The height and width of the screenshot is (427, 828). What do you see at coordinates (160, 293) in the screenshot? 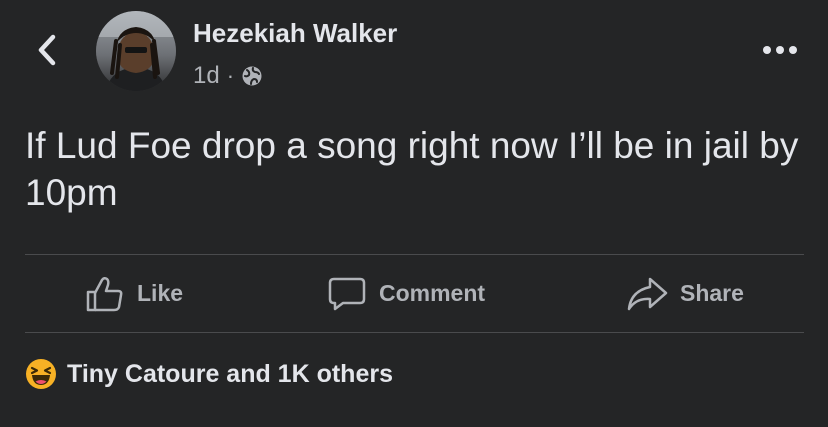
I see `like-label: Like` at bounding box center [160, 293].